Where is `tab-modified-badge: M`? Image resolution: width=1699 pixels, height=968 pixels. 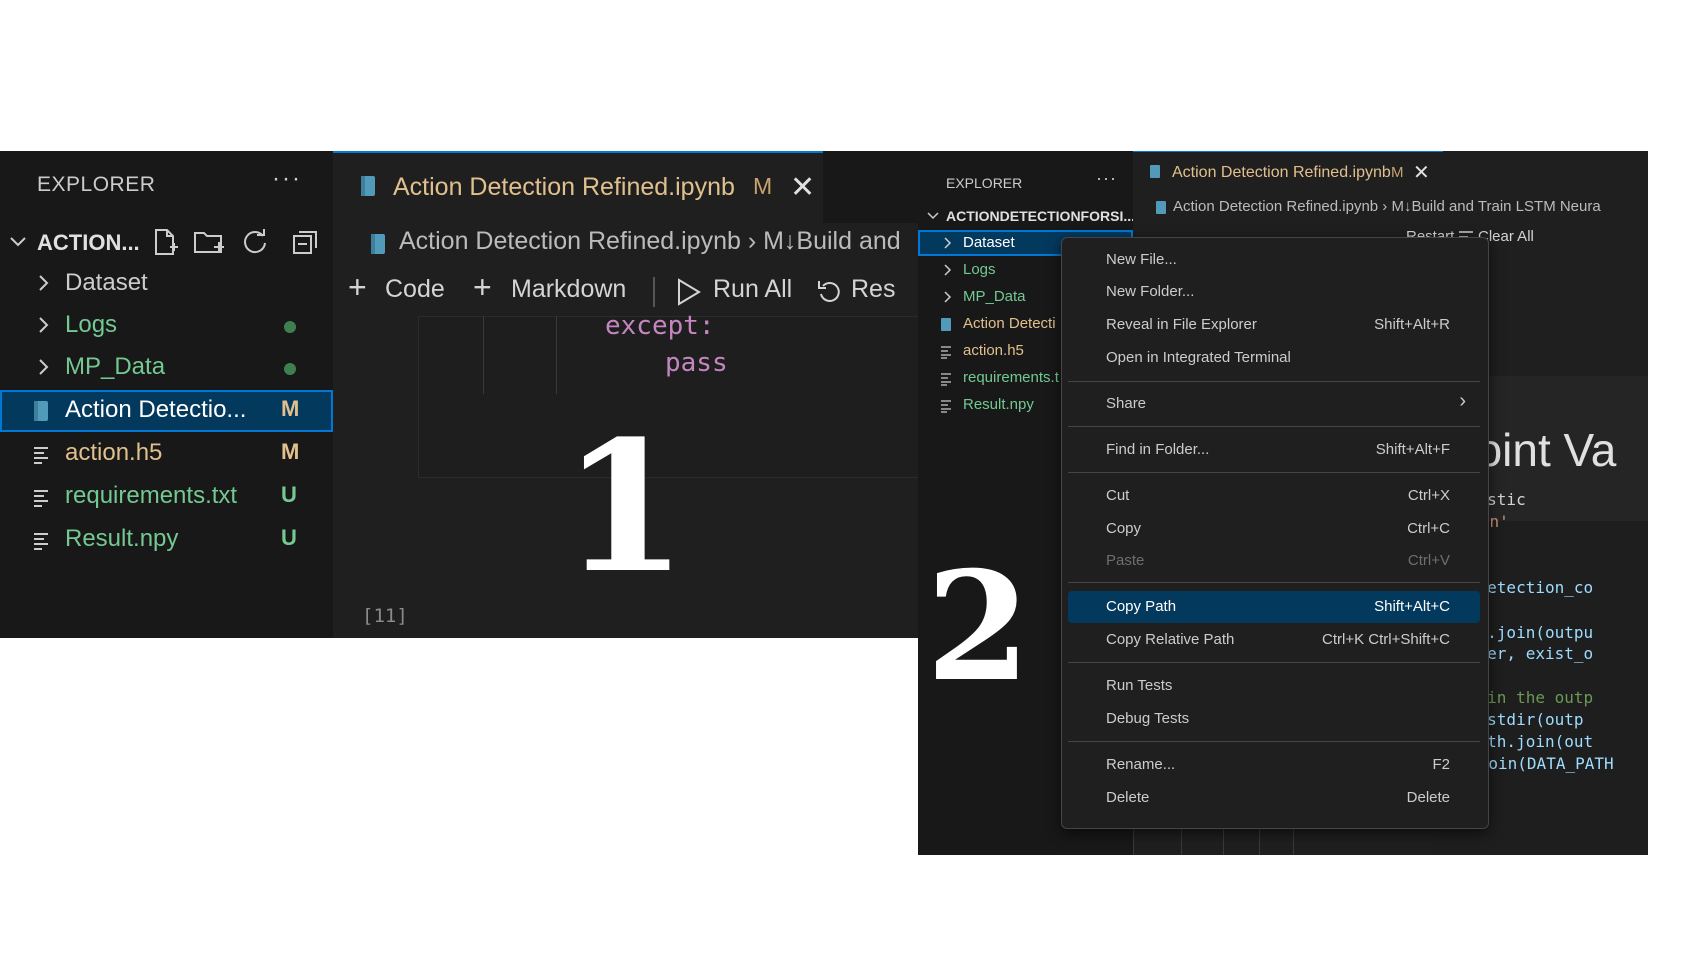
tab-modified-badge: M is located at coordinates (1397, 172).